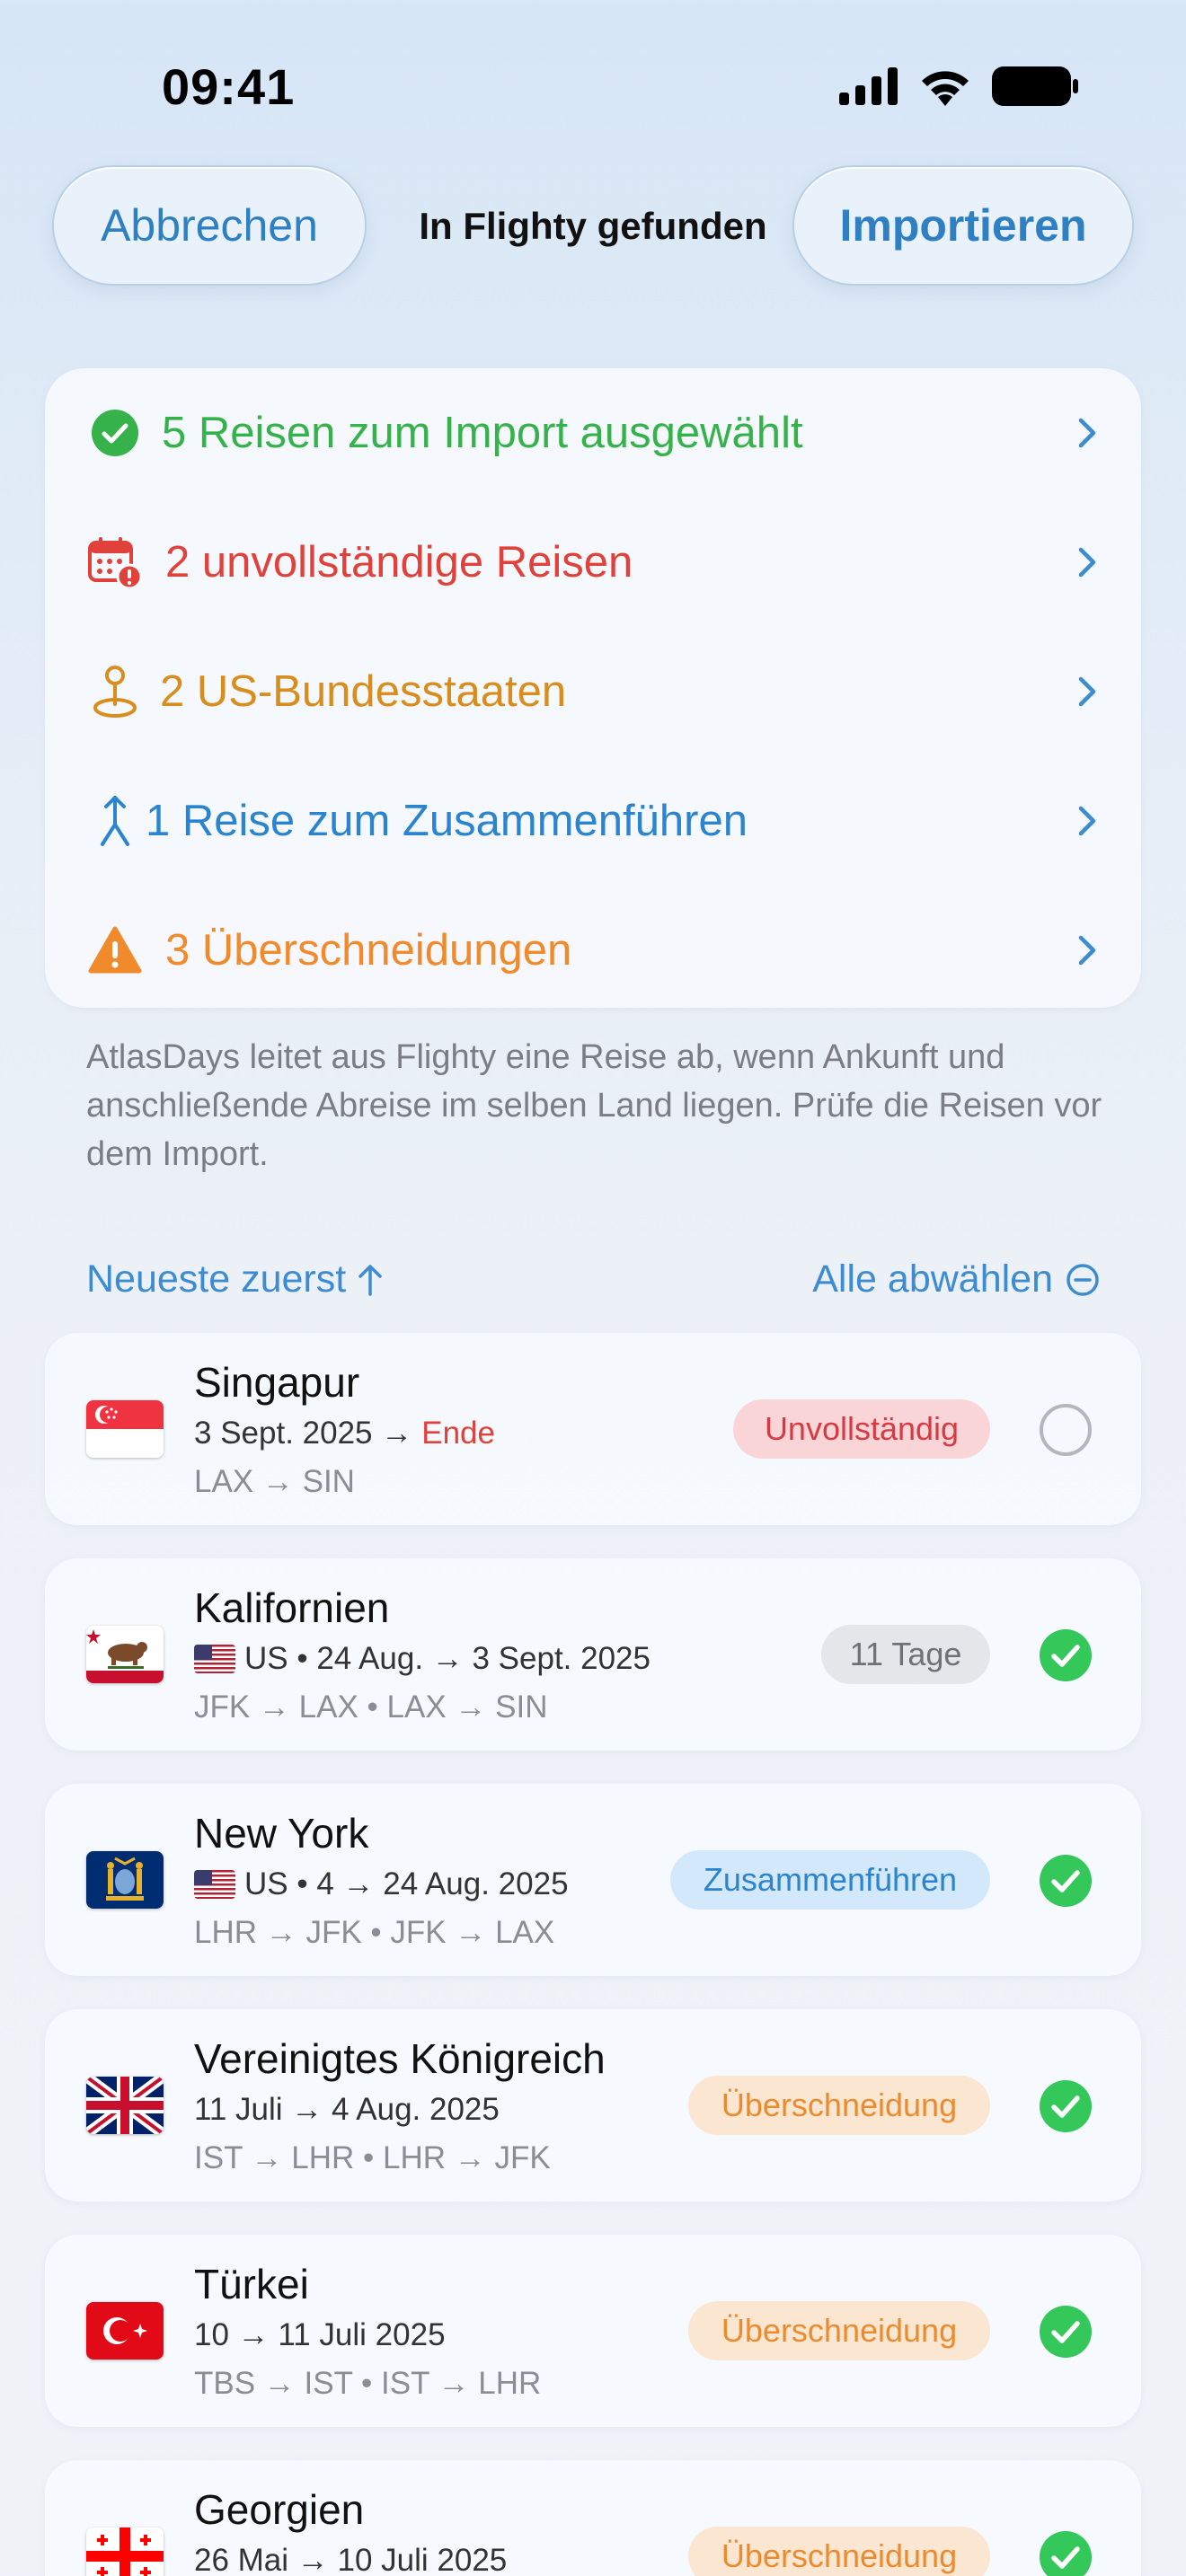 The height and width of the screenshot is (2576, 1186). What do you see at coordinates (115, 821) in the screenshot?
I see `merge-arrow-icon` at bounding box center [115, 821].